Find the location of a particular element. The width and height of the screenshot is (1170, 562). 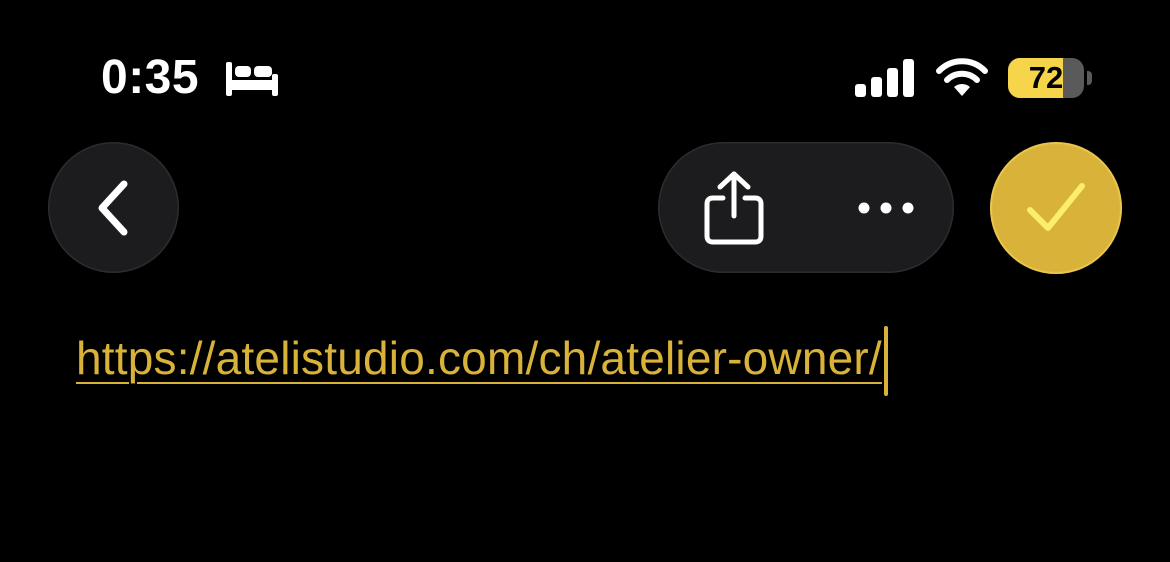

ellipsis-icon is located at coordinates (886, 208).